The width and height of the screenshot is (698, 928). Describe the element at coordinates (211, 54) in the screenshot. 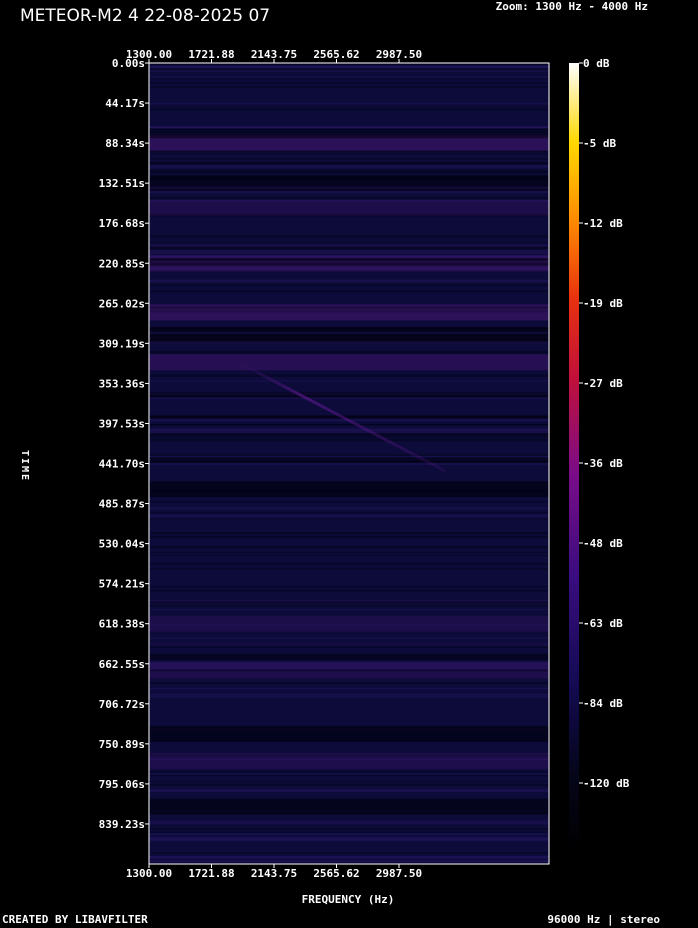

I see `x-tick-top-label-1: 1721.88` at that location.